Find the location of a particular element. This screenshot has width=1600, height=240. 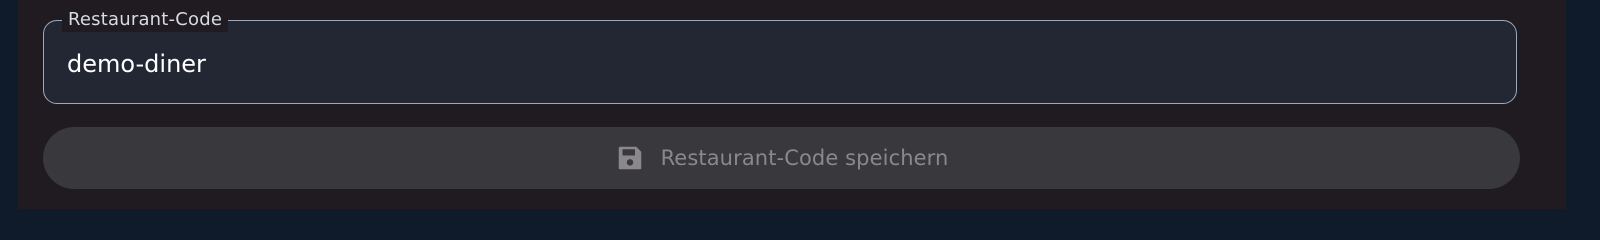

restaurant-code-label: Restaurant-Code is located at coordinates (145, 20).